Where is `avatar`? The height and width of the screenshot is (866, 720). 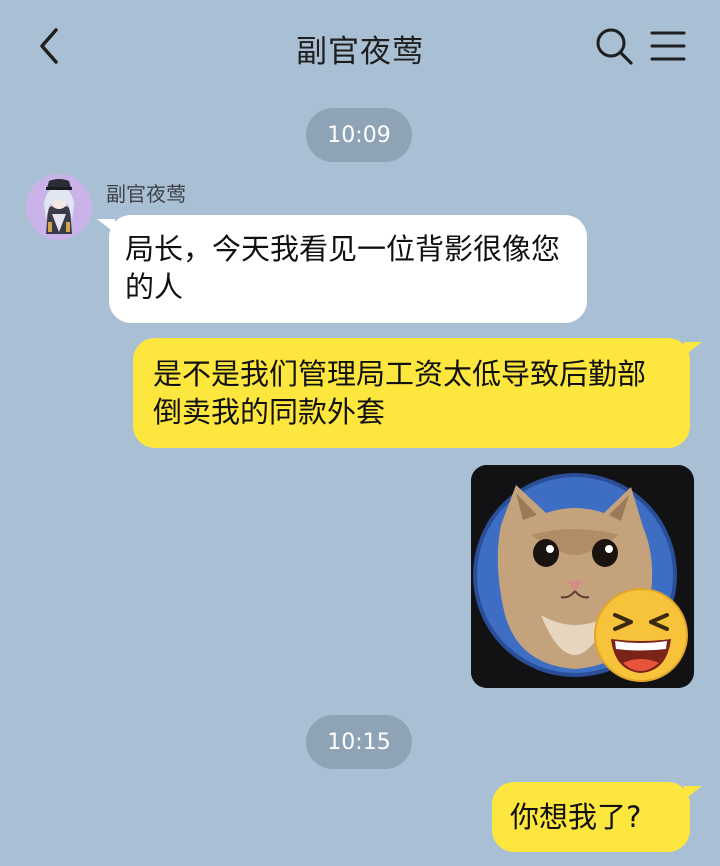 avatar is located at coordinates (59, 207).